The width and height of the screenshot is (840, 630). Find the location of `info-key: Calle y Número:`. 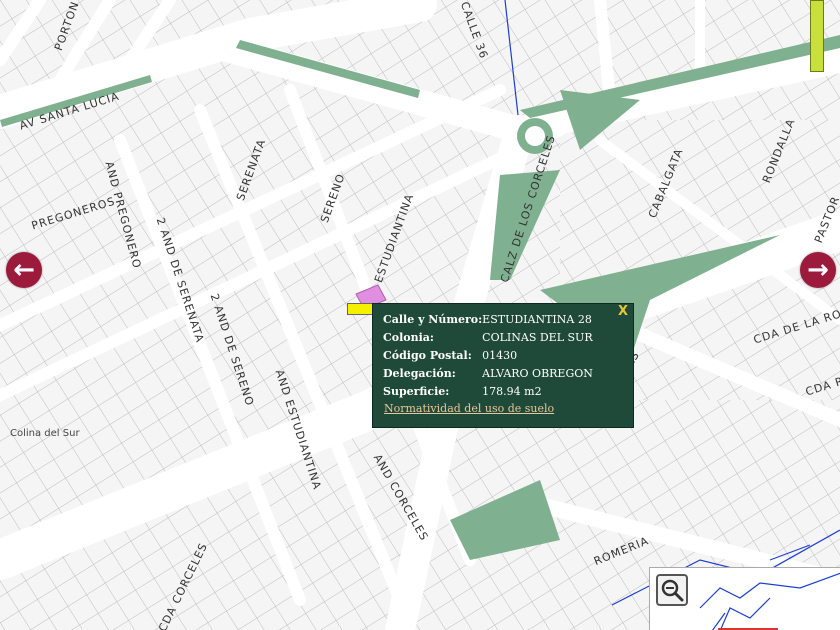

info-key: Calle y Número: is located at coordinates (433, 319).